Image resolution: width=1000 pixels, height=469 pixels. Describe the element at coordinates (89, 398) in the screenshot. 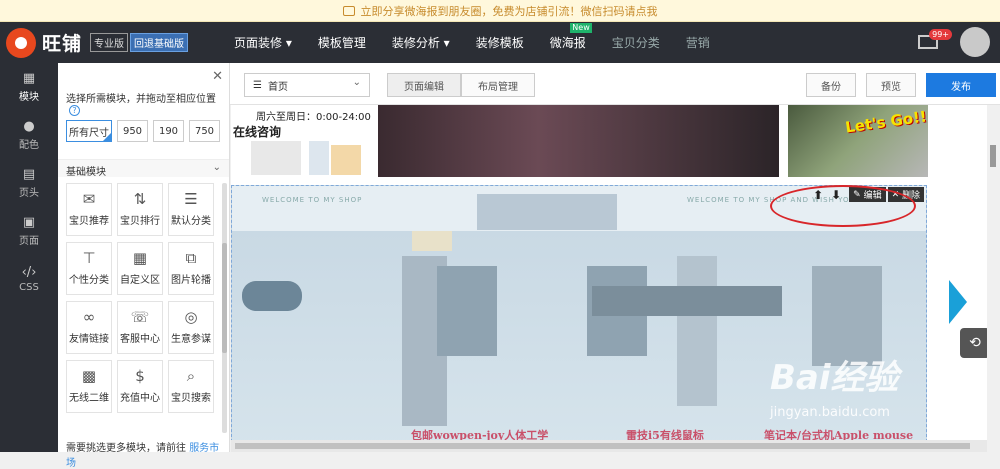

I see `module-label: 无线二维` at that location.